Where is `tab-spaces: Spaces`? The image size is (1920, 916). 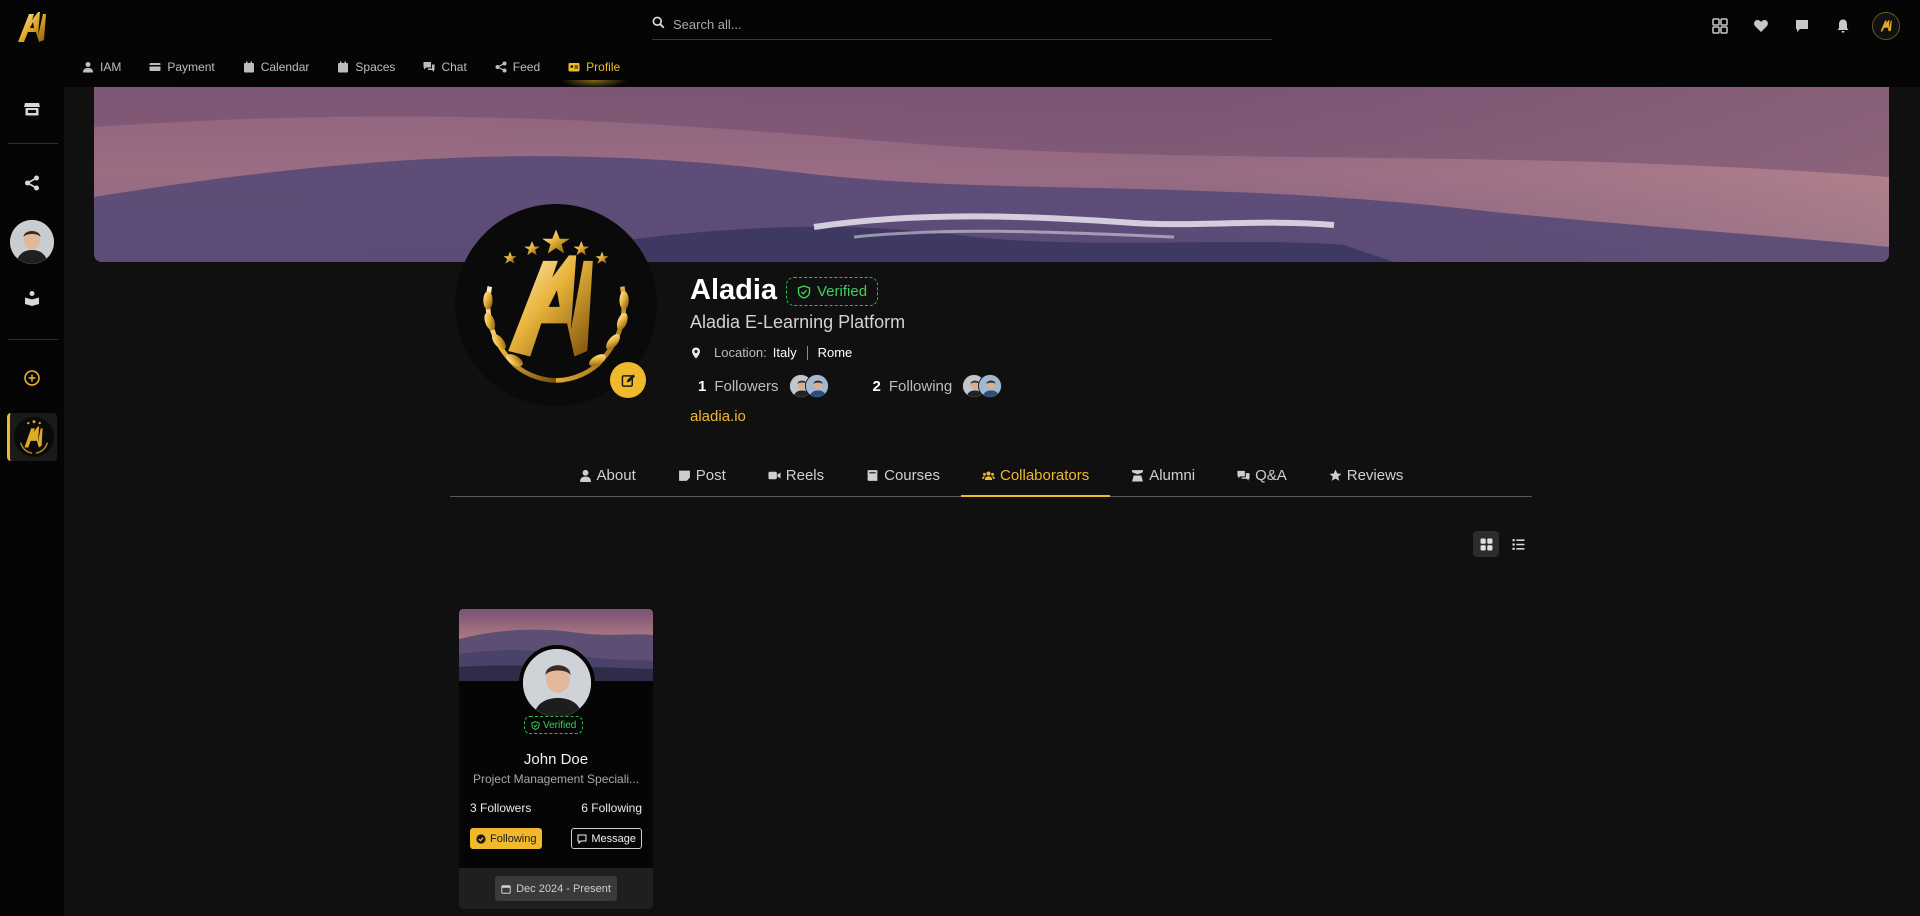 tab-spaces: Spaces is located at coordinates (366, 67).